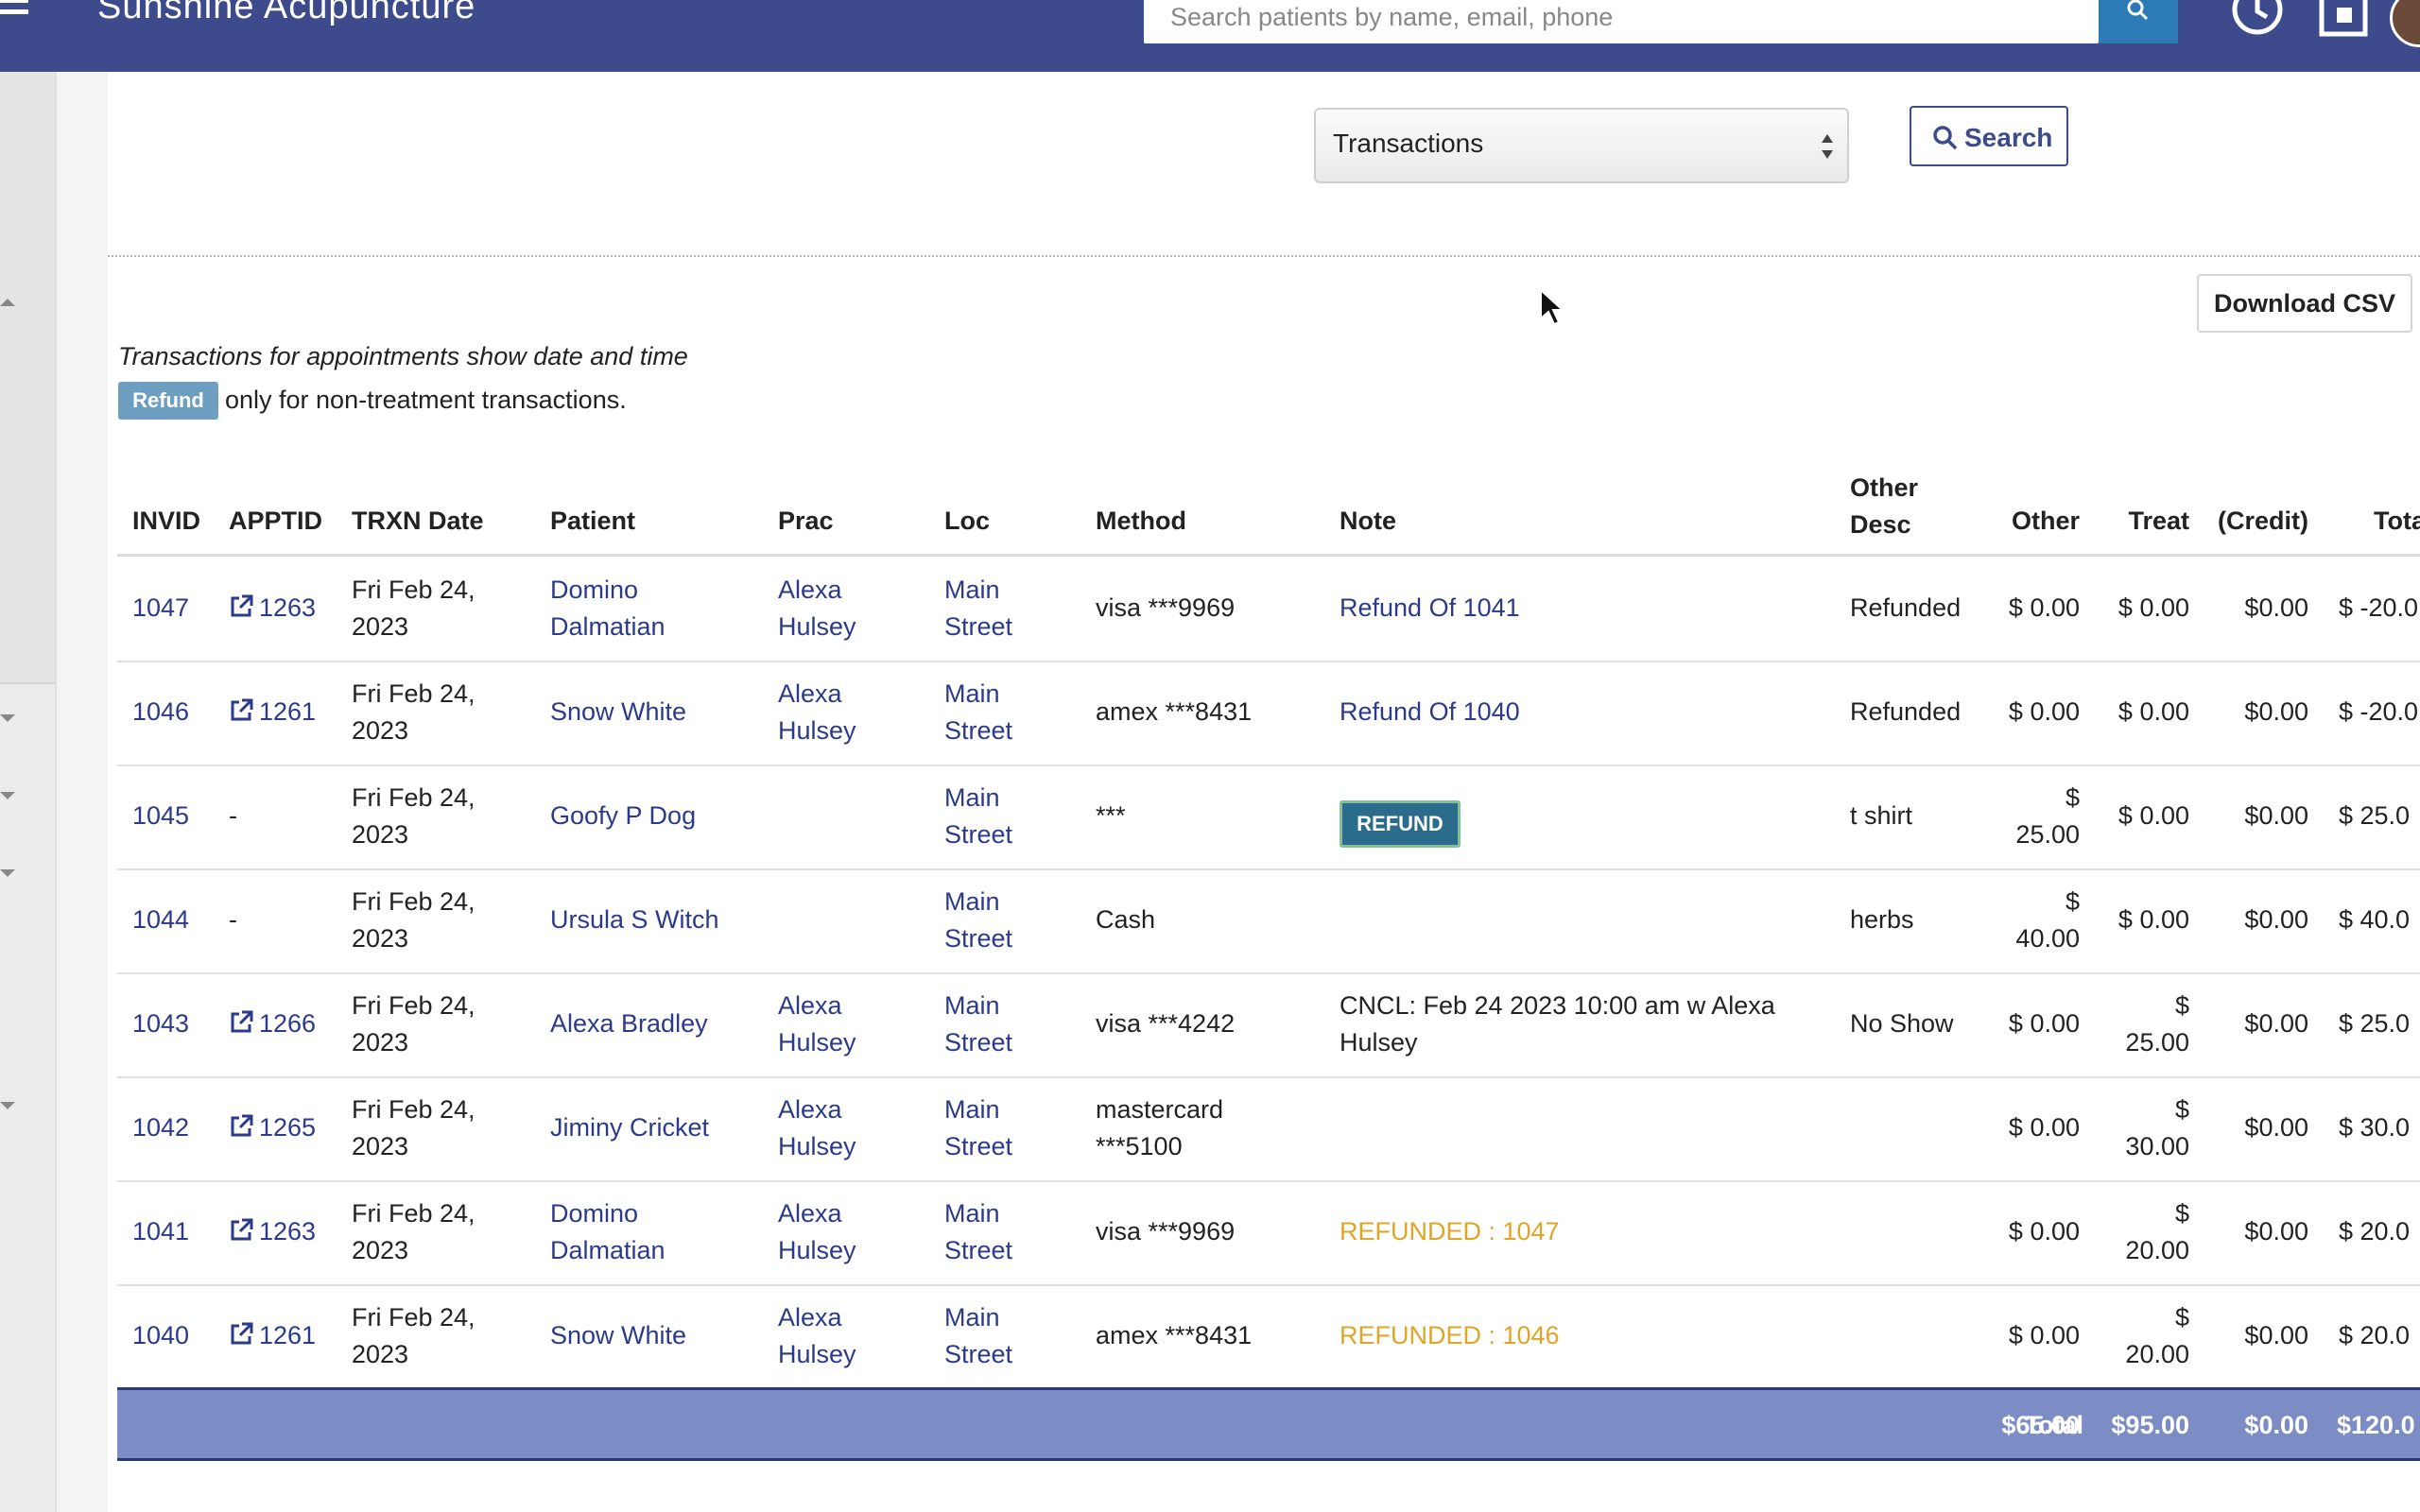 Image resolution: width=2420 pixels, height=1512 pixels. I want to click on invoice-id-link: 1046, so click(161, 712).